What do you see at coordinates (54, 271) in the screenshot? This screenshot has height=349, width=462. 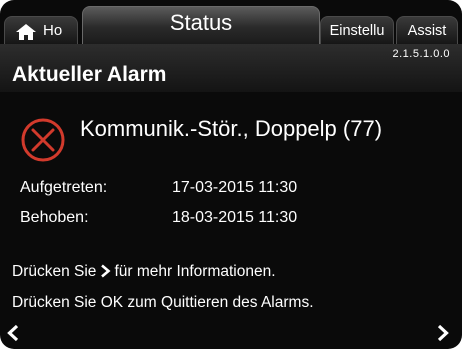 I see `hint-more-info-before: Drücken Sie` at bounding box center [54, 271].